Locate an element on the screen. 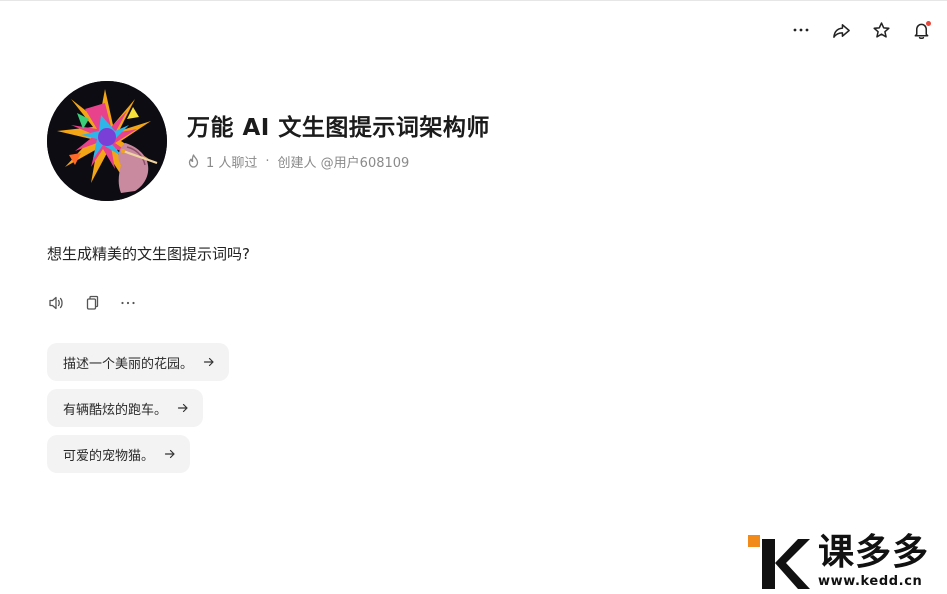  bot-meta: 1 人聊过 · 创建人 @用户608109 is located at coordinates (338, 161).